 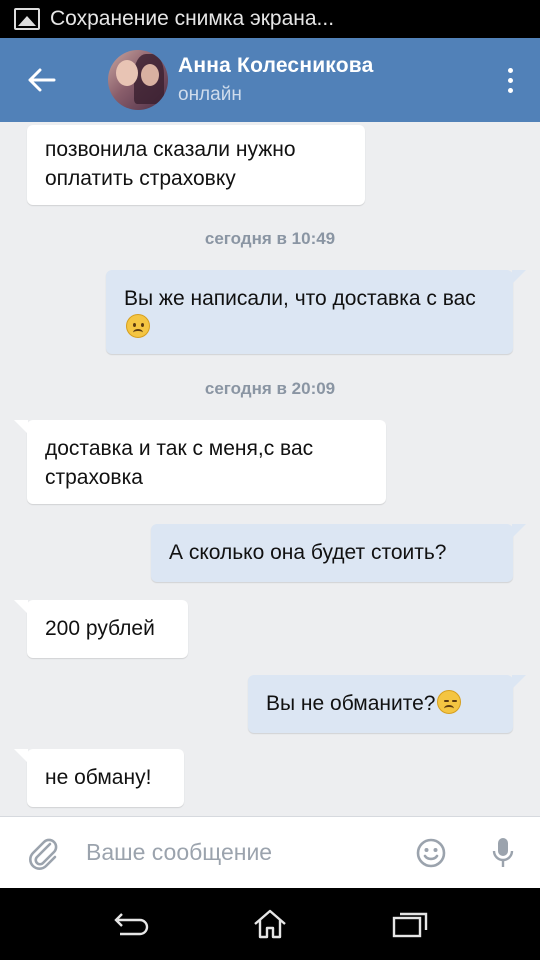 What do you see at coordinates (351, 703) in the screenshot?
I see `message-text: Вы не обманите?` at bounding box center [351, 703].